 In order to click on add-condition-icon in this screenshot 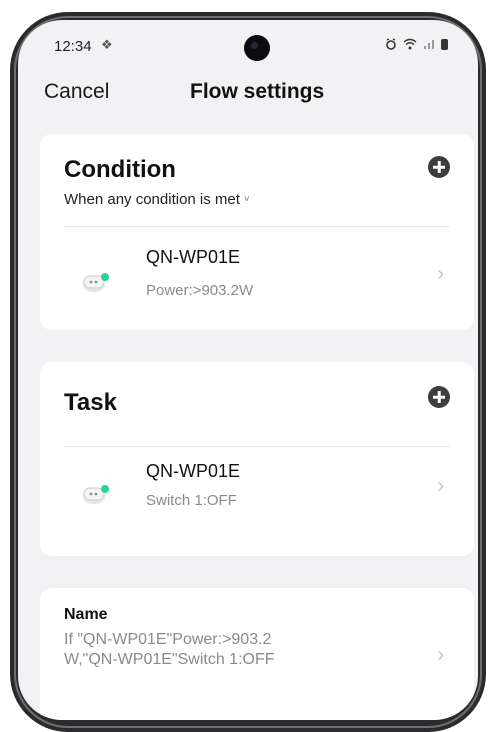, I will do `click(439, 167)`.